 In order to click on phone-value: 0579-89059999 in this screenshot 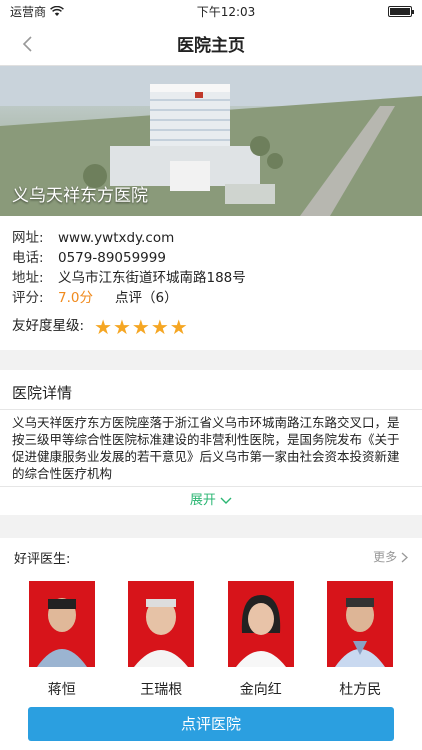, I will do `click(112, 258)`.